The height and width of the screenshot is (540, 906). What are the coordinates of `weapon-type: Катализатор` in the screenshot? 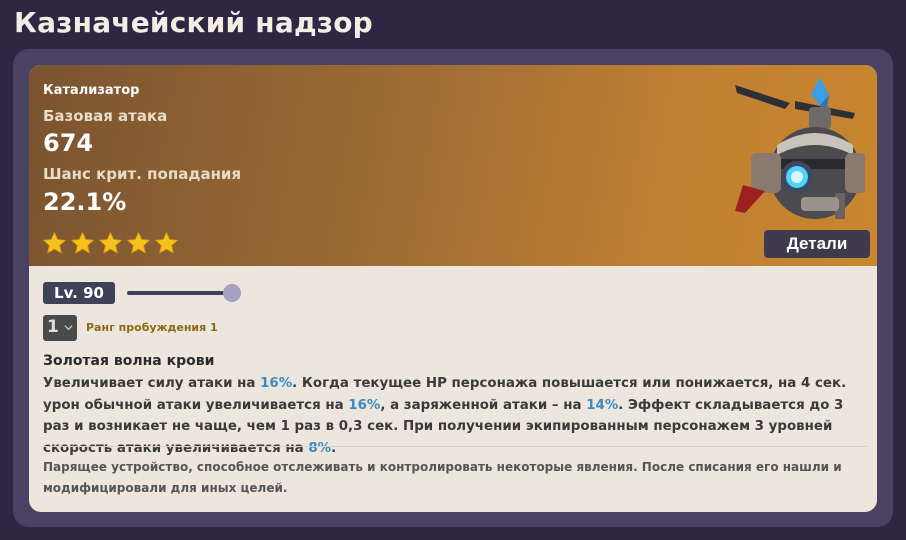 It's located at (91, 90).